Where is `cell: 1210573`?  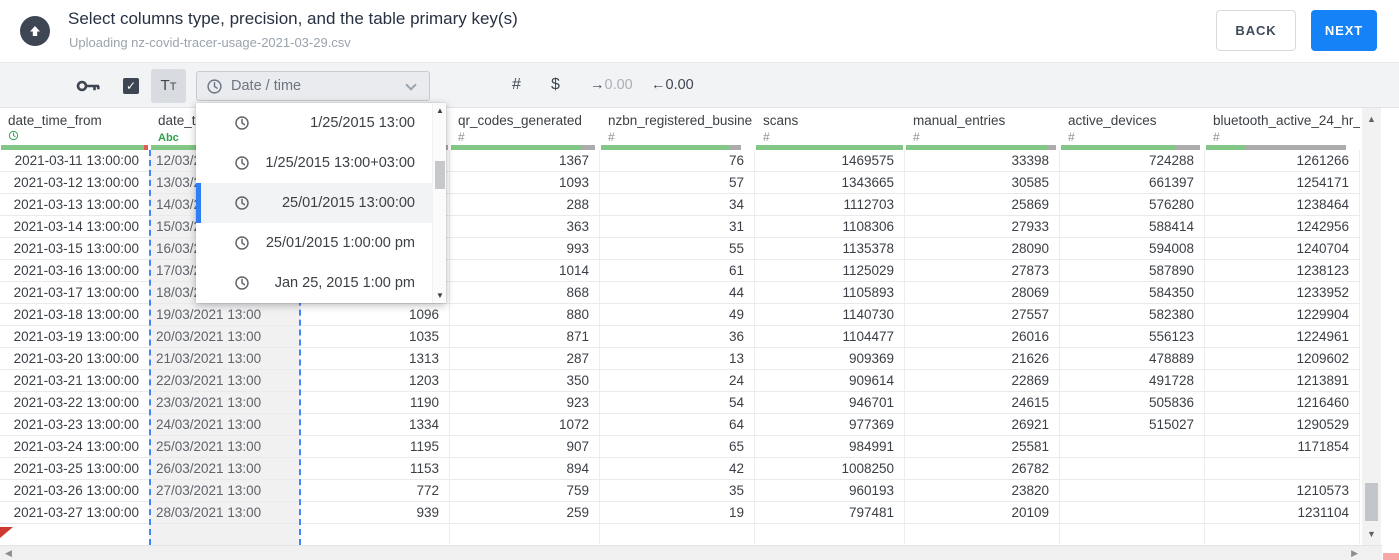
cell: 1210573 is located at coordinates (1282, 490).